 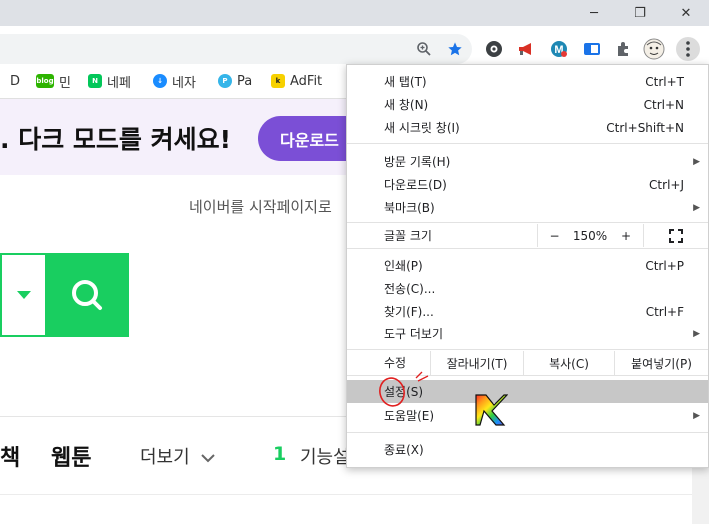 I want to click on menu-label: 새 창(N), so click(x=406, y=105).